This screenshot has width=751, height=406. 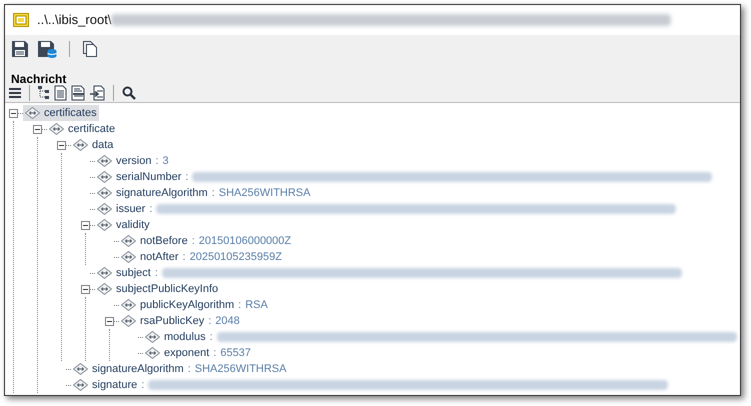 What do you see at coordinates (245, 241) in the screenshot?
I see `node-value: 20150106000000Z` at bounding box center [245, 241].